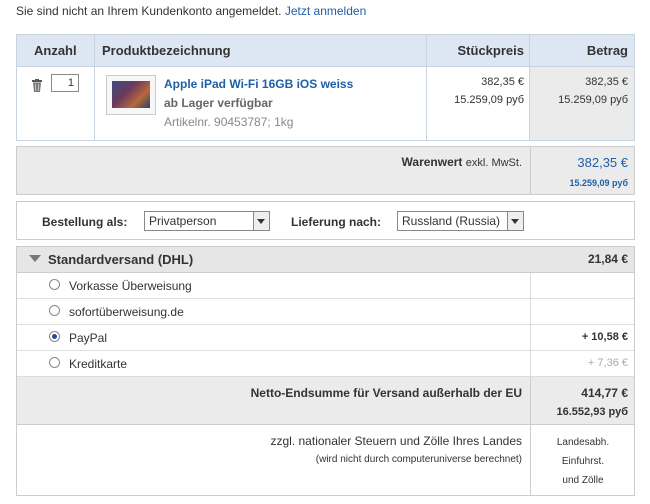 This screenshot has height=504, width=650. What do you see at coordinates (325, 312) in the screenshot?
I see `payment-option-sofort: sofortüberweisung.de` at bounding box center [325, 312].